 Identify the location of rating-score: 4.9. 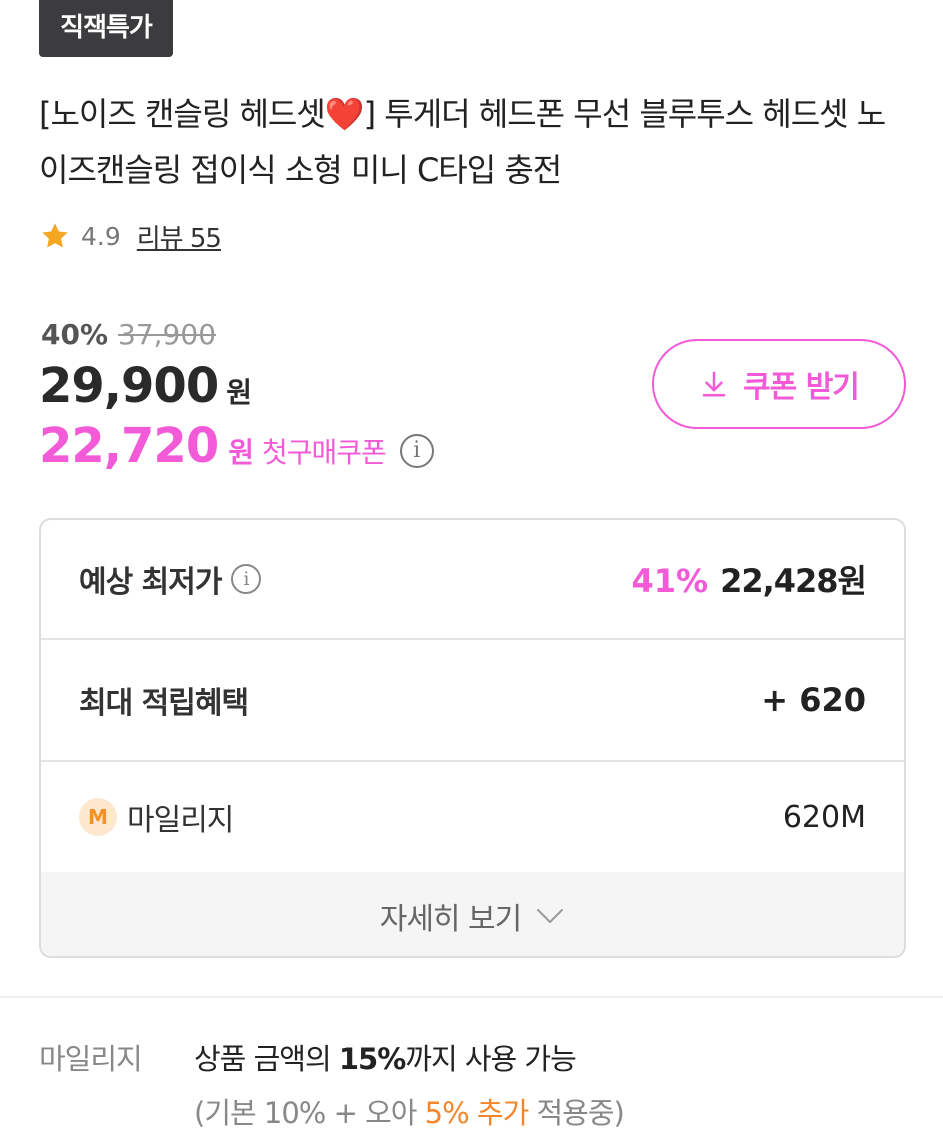
(101, 236).